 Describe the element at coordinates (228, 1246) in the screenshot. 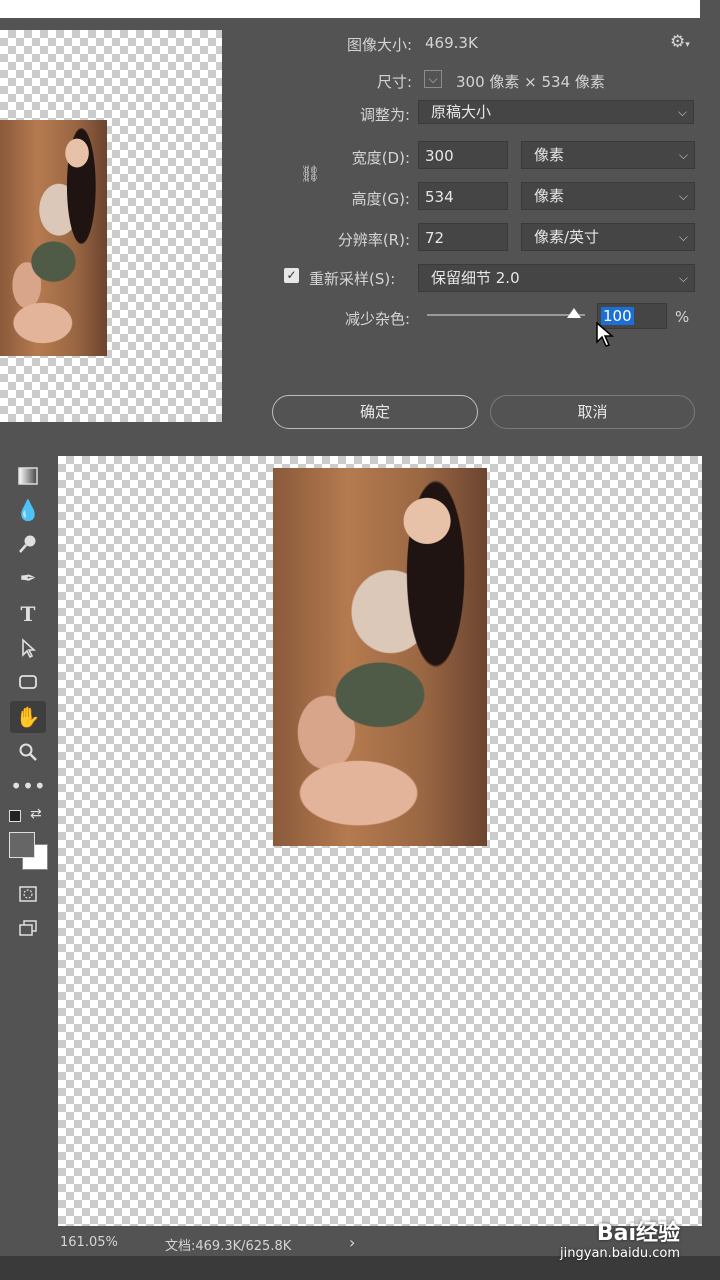

I see `document-info: 文档:469.3K/625.8K` at that location.